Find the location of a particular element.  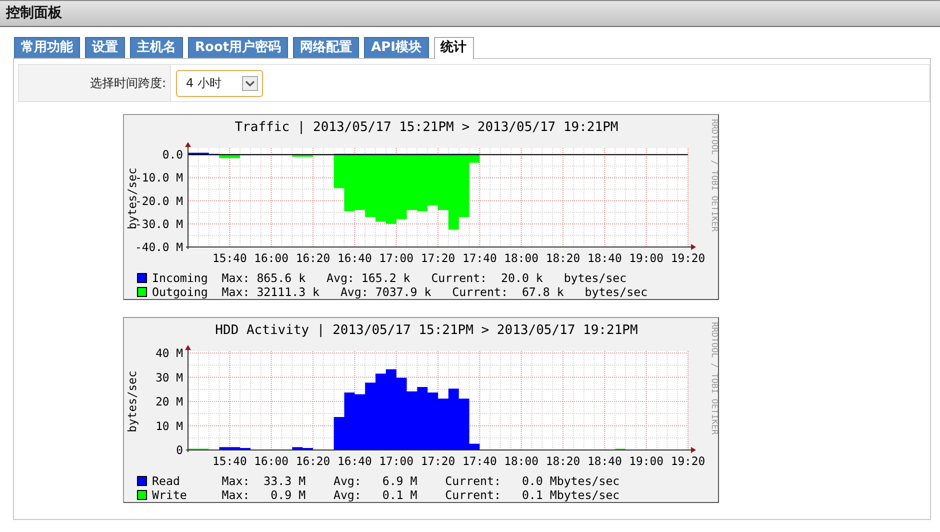

legend-stats: Max: 0.9 M Avg: 0.1 M Current: 0.1 Mbytes/sec is located at coordinates (421, 495).